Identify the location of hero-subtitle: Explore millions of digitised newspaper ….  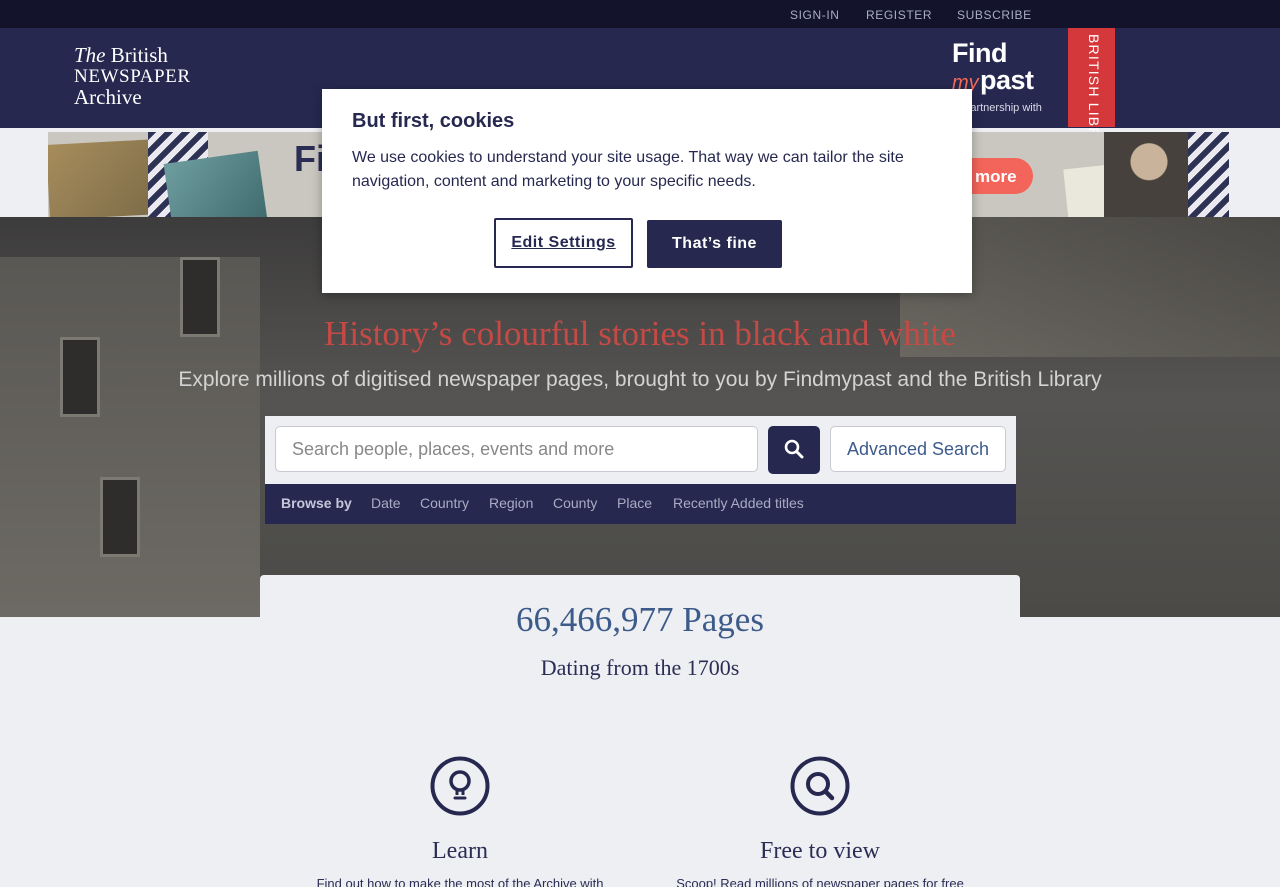
(640, 379).